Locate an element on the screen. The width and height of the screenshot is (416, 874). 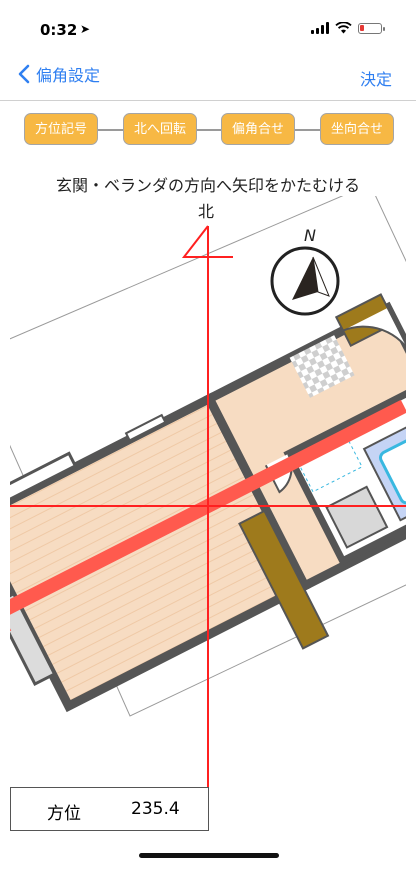
back-button: 偏角設定 is located at coordinates (59, 74).